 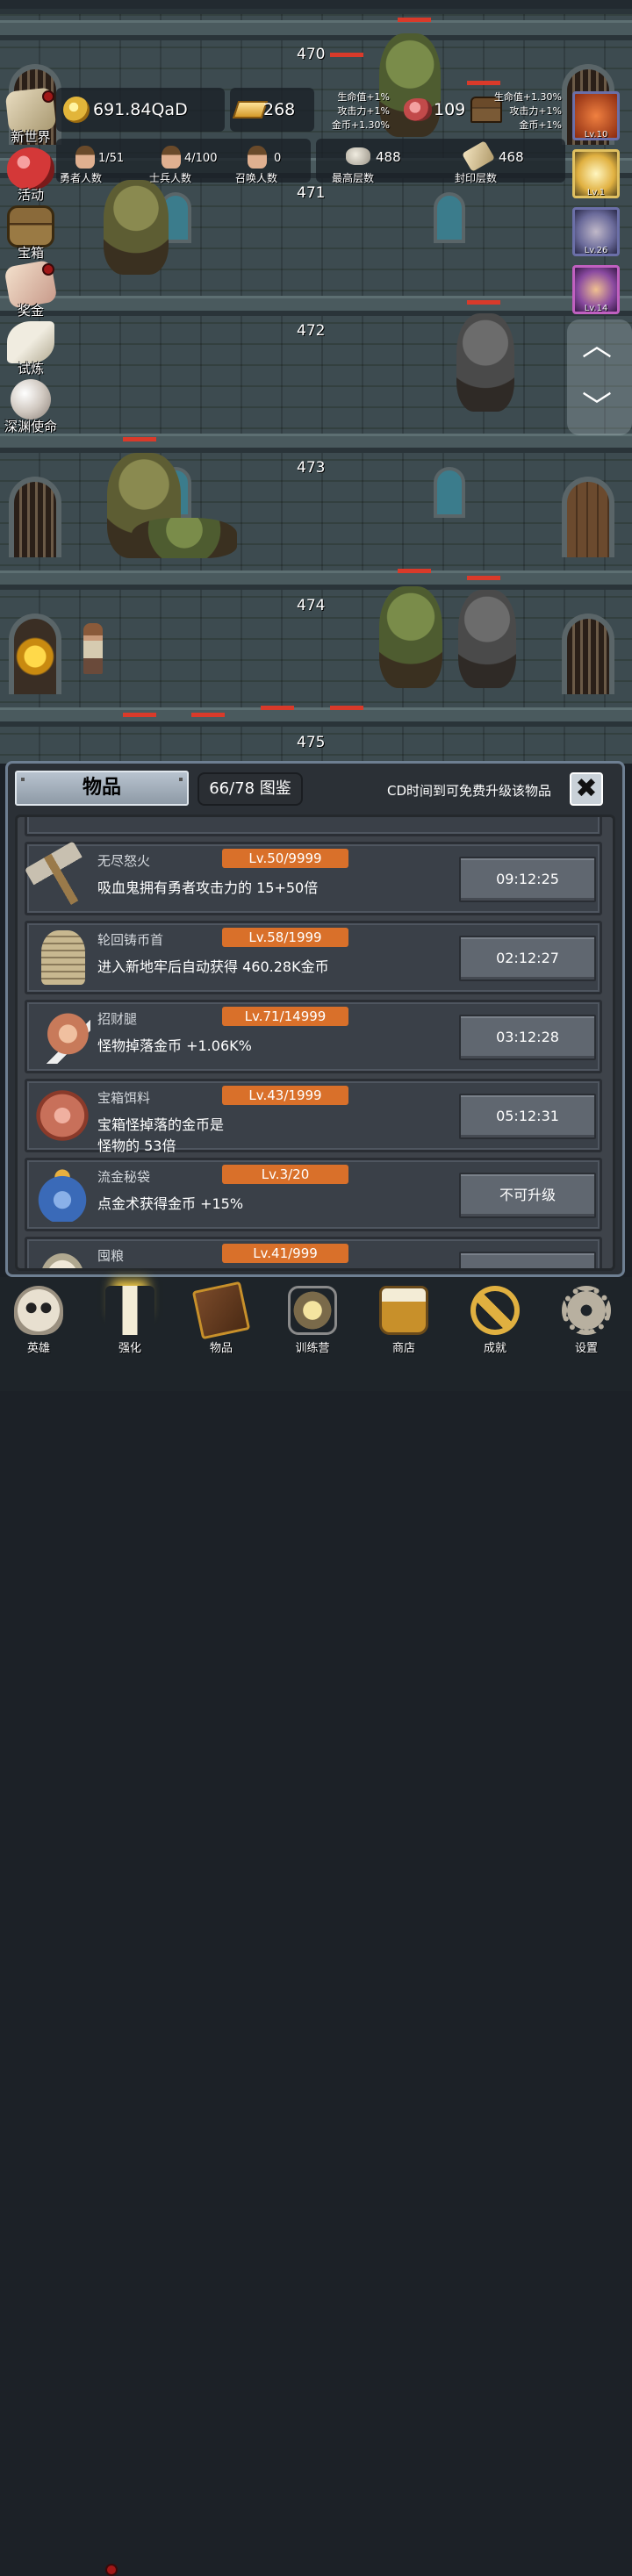 What do you see at coordinates (313, 1036) in the screenshot?
I see `list-item: 招财腿 Lv.71/14999 怪物掉落金币 +1.06K% 03:12:28` at bounding box center [313, 1036].